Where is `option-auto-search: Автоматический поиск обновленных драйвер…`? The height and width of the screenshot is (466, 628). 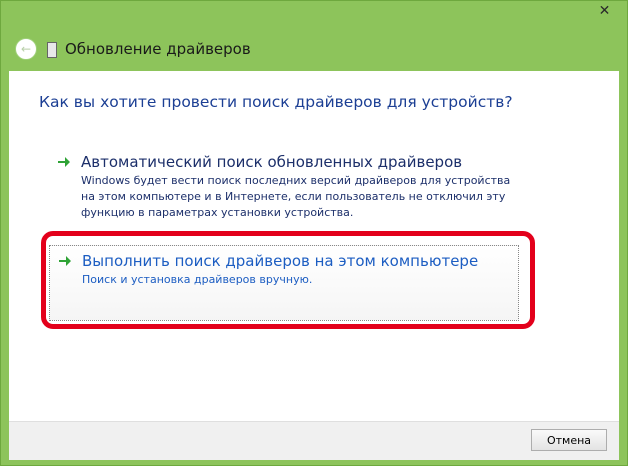 option-auto-search: Автоматический поиск обновленных драйвер… is located at coordinates (284, 187).